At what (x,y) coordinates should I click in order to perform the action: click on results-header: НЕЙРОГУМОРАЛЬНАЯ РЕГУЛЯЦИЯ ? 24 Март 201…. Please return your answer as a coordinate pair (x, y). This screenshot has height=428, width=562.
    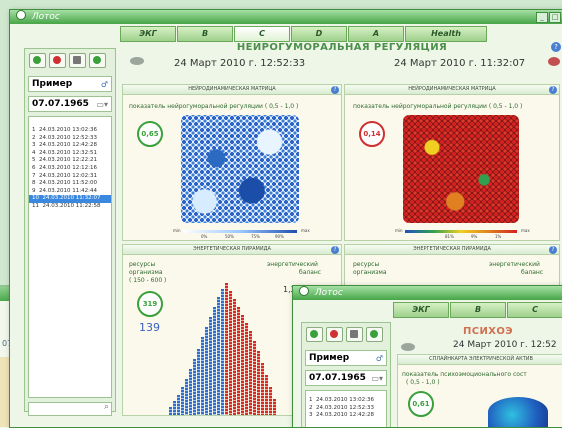
    Looking at the image, I should click on (342, 60).